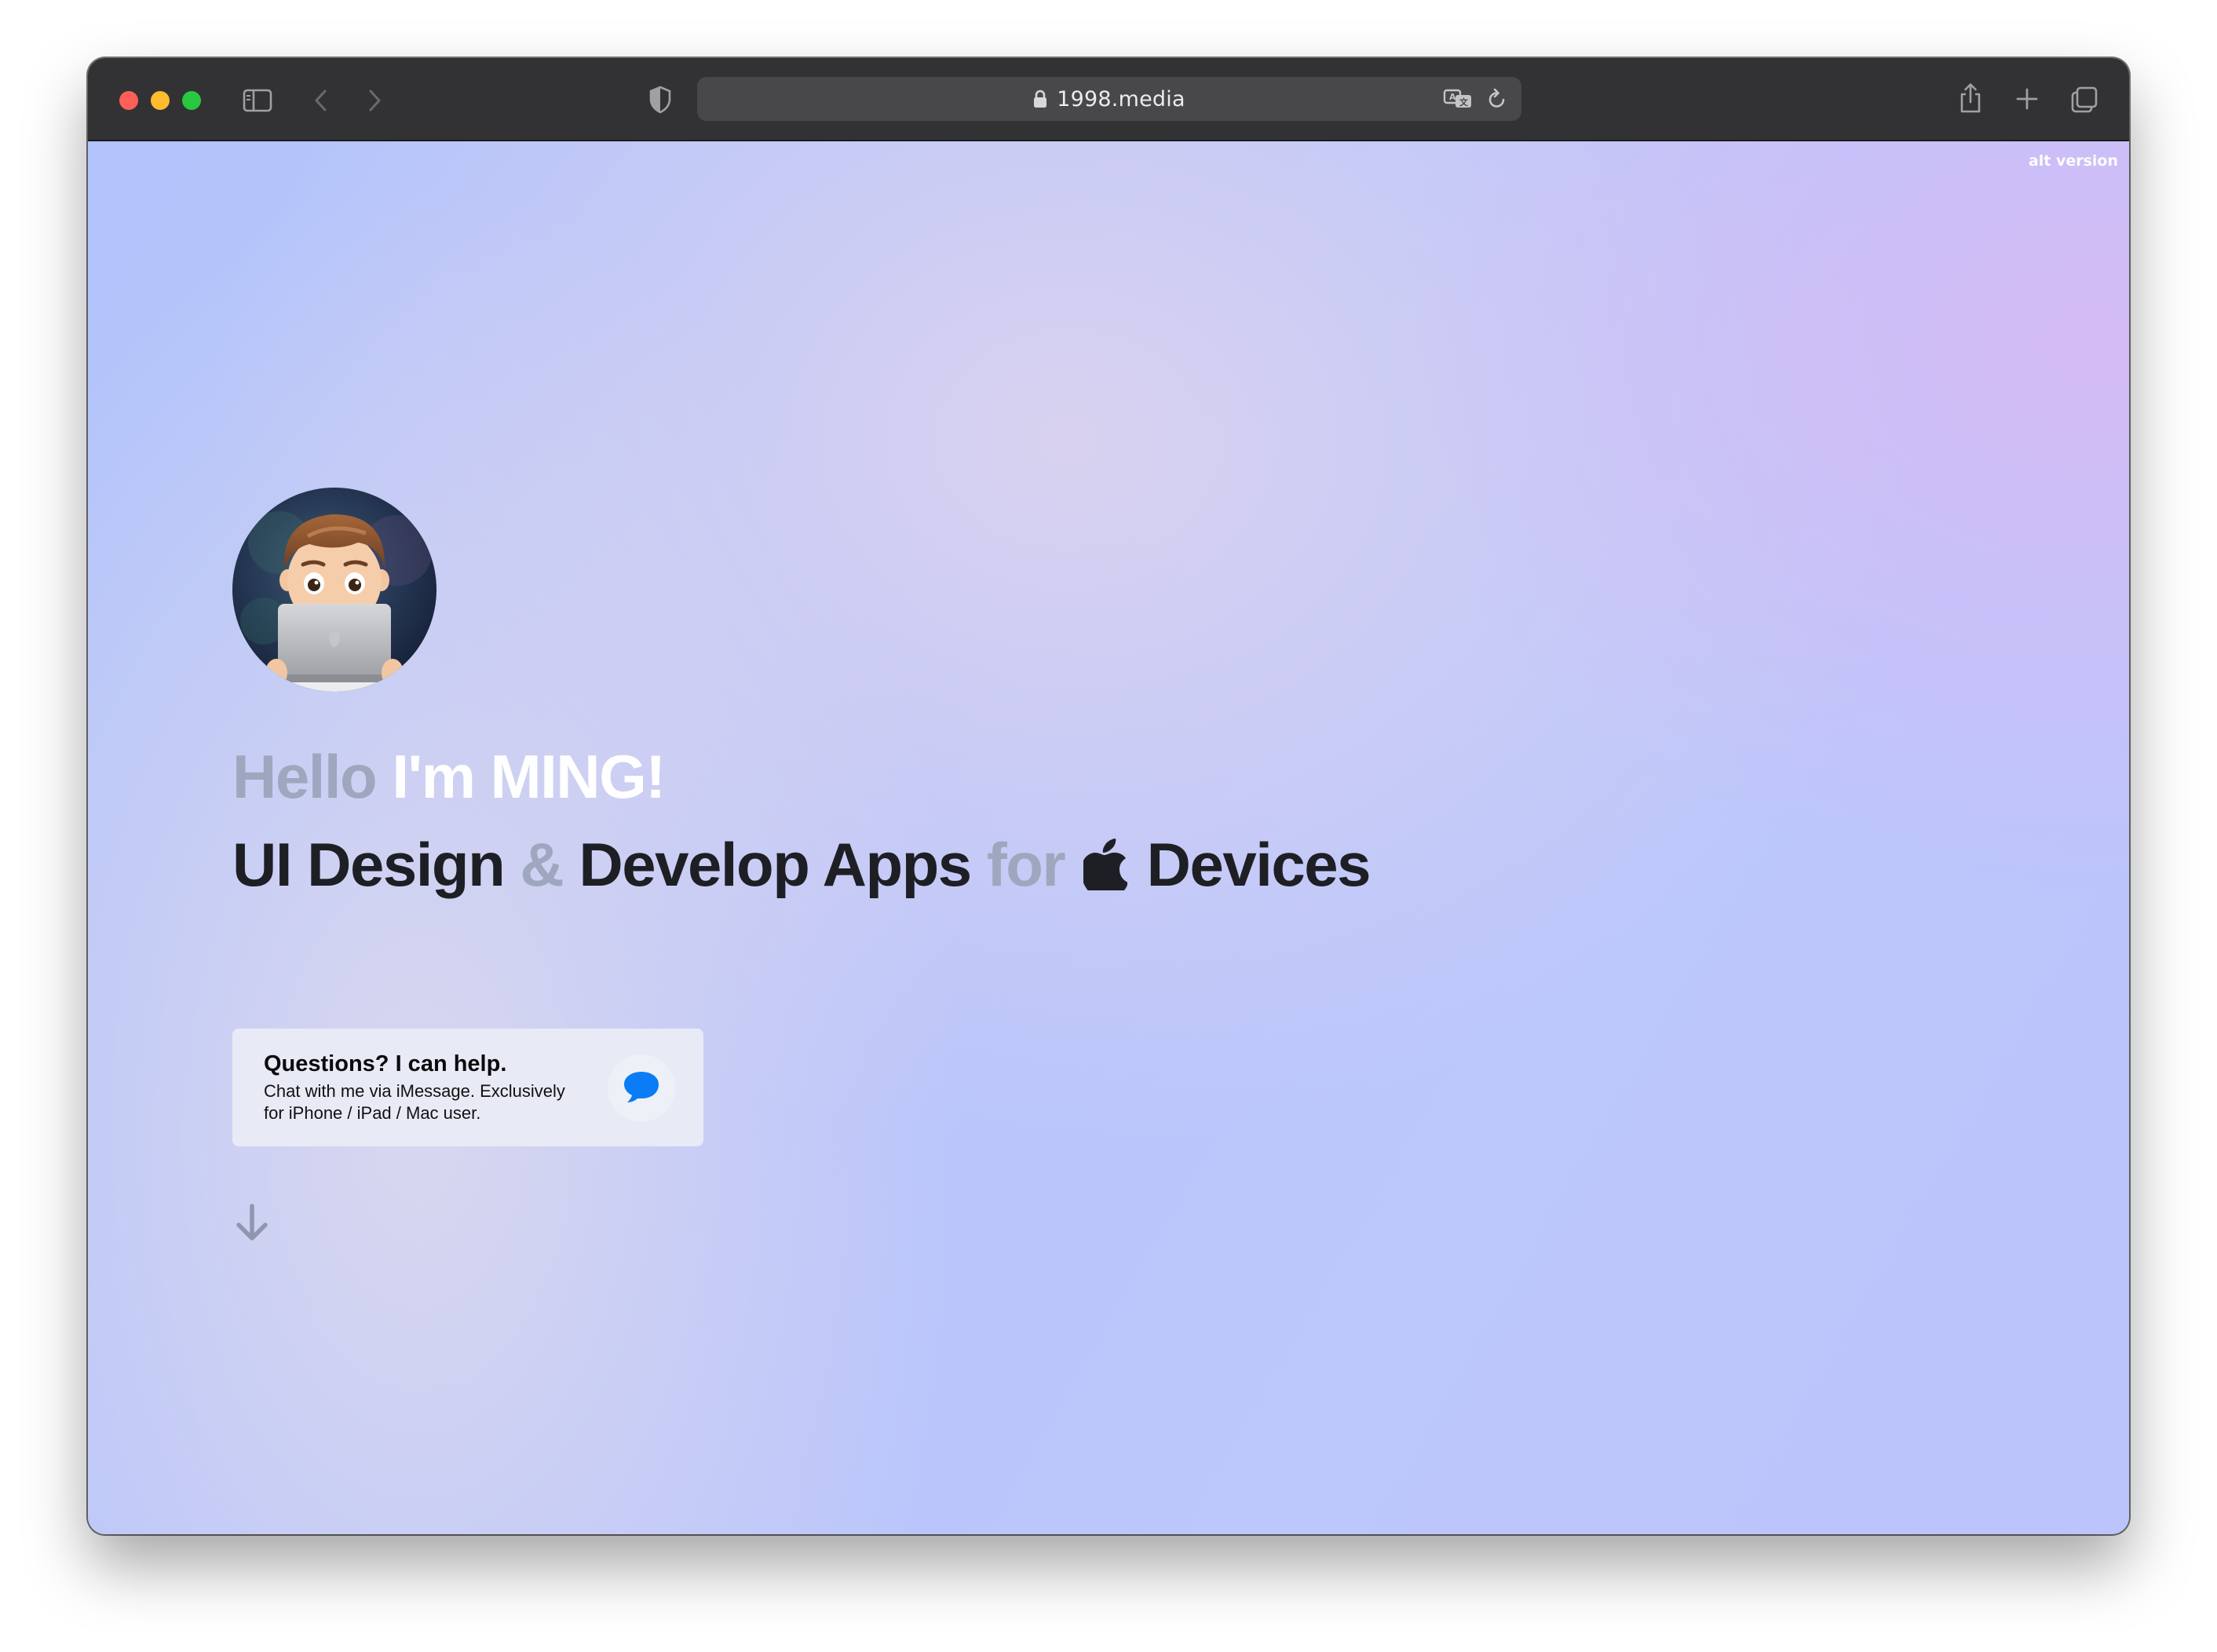 The height and width of the screenshot is (1652, 2217). What do you see at coordinates (160, 100) in the screenshot?
I see `minimize-window-button` at bounding box center [160, 100].